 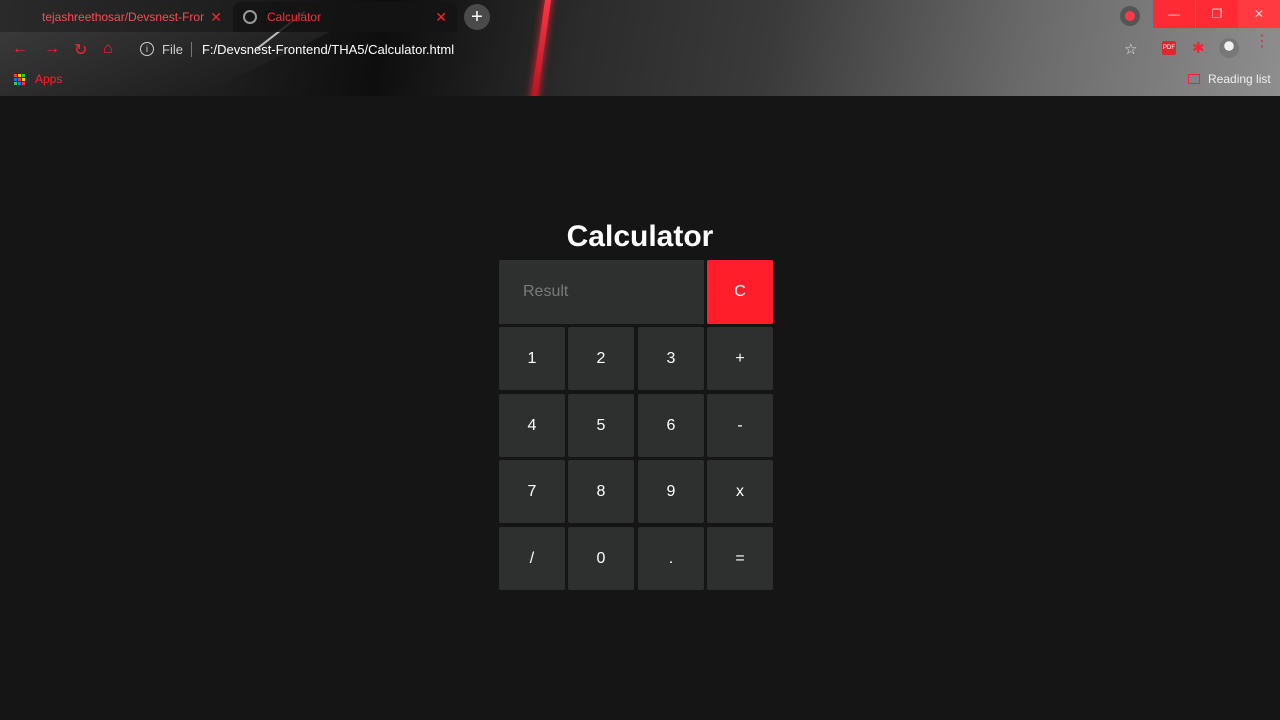 I want to click on bookmarks-bar: Apps Reading list, so click(x=640, y=79).